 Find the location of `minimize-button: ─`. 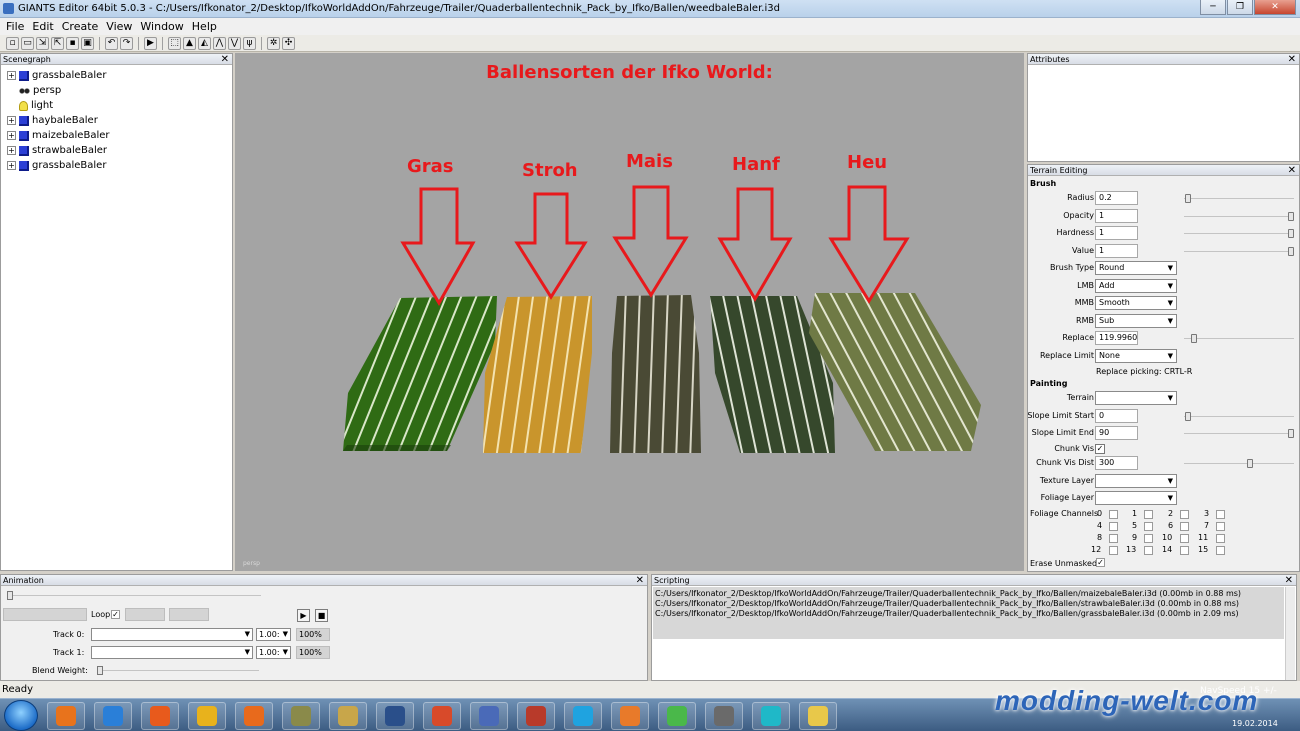

minimize-button: ─ is located at coordinates (1213, 7).